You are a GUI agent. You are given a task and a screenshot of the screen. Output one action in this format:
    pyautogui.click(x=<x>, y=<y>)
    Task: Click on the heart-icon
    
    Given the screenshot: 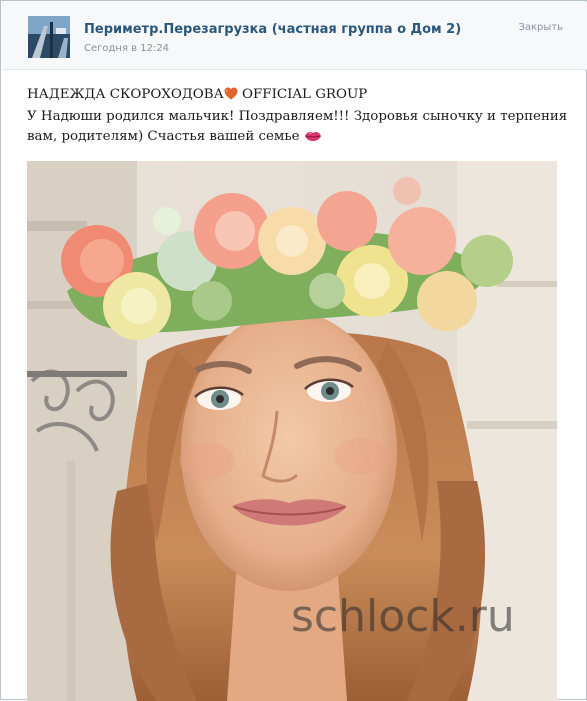 What is the action you would take?
    pyautogui.click(x=231, y=97)
    